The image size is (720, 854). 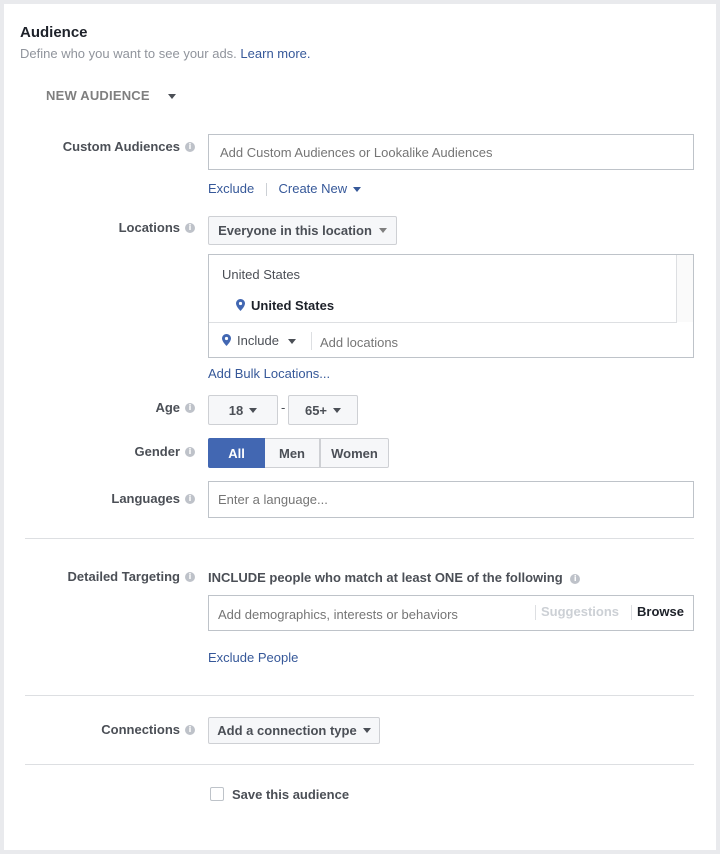 What do you see at coordinates (287, 730) in the screenshot?
I see `connection-type-label: Add a connection type` at bounding box center [287, 730].